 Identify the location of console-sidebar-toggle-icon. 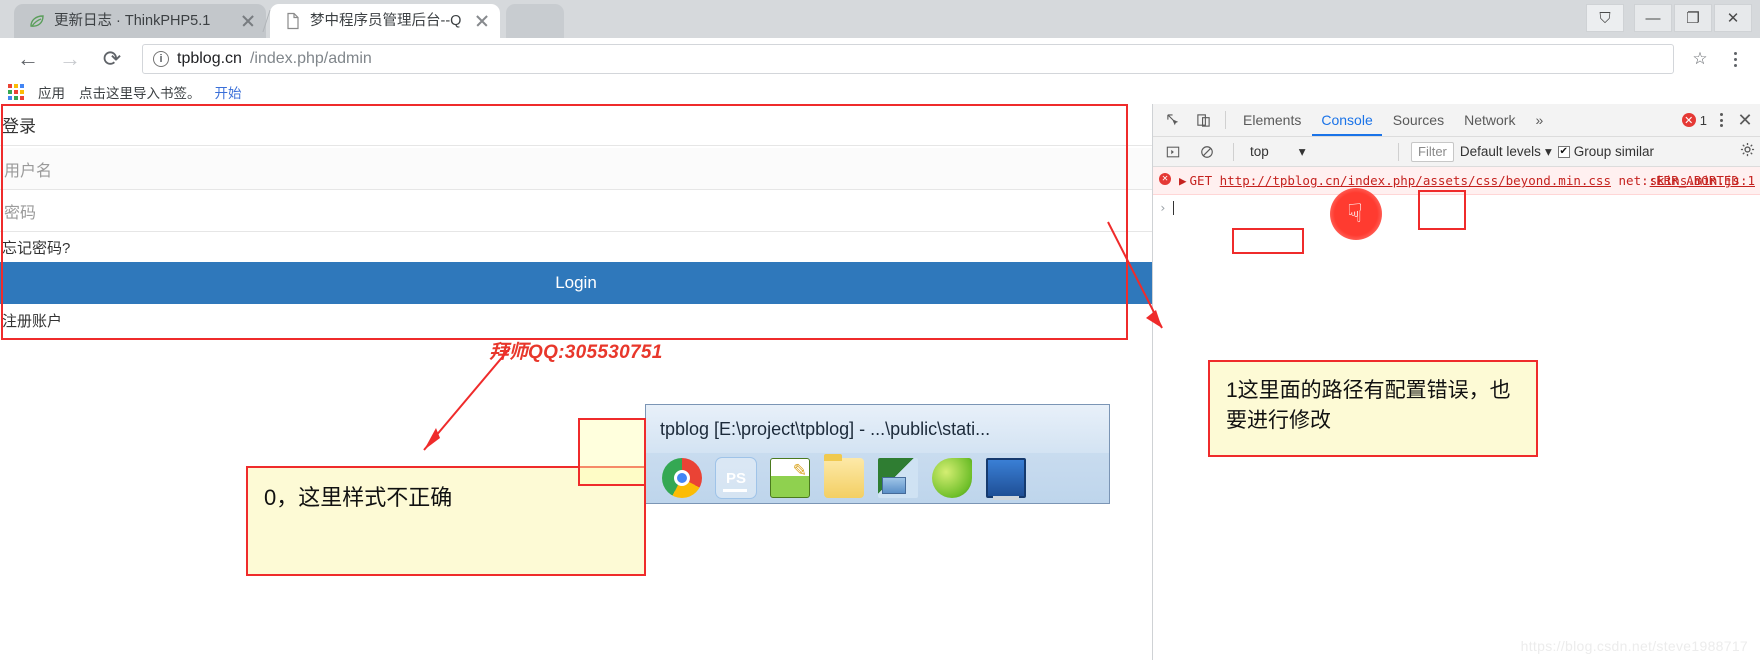
(1173, 152).